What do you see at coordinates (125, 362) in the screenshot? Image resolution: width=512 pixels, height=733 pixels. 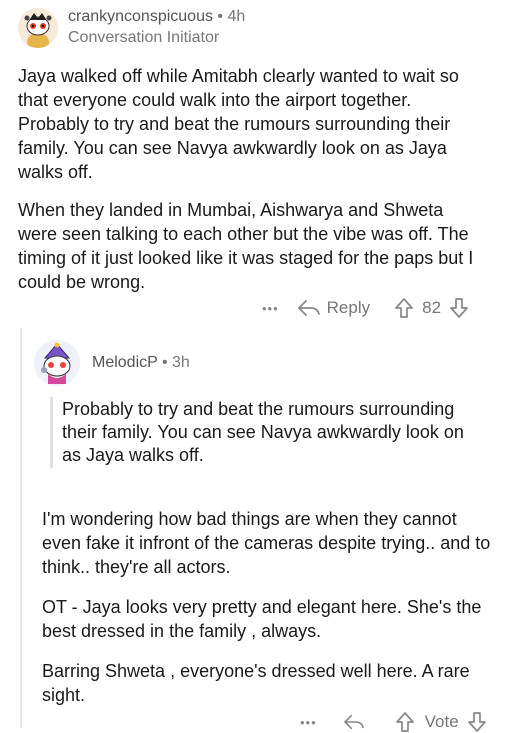 I see `reply-username: MelodicP` at bounding box center [125, 362].